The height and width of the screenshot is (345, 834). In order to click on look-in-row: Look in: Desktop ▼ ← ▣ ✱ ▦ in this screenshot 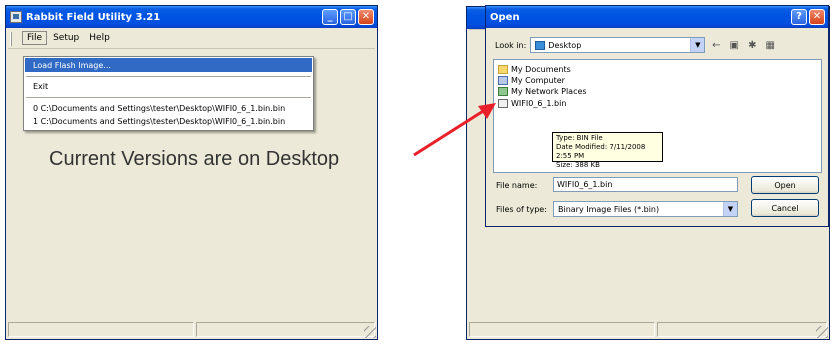, I will do `click(636, 45)`.